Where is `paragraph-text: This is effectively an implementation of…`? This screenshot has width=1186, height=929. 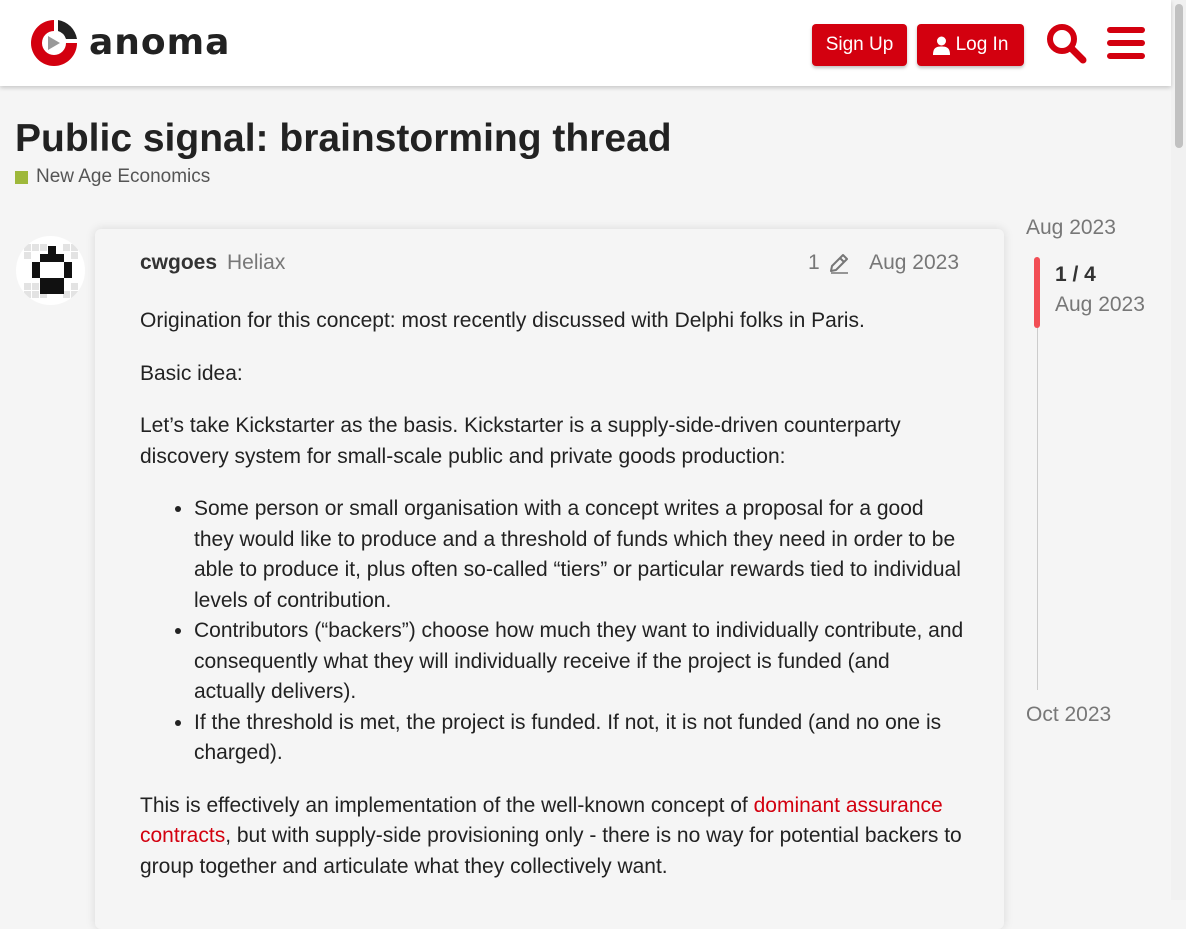
paragraph-text: This is effectively an implementation of… is located at coordinates (447, 805).